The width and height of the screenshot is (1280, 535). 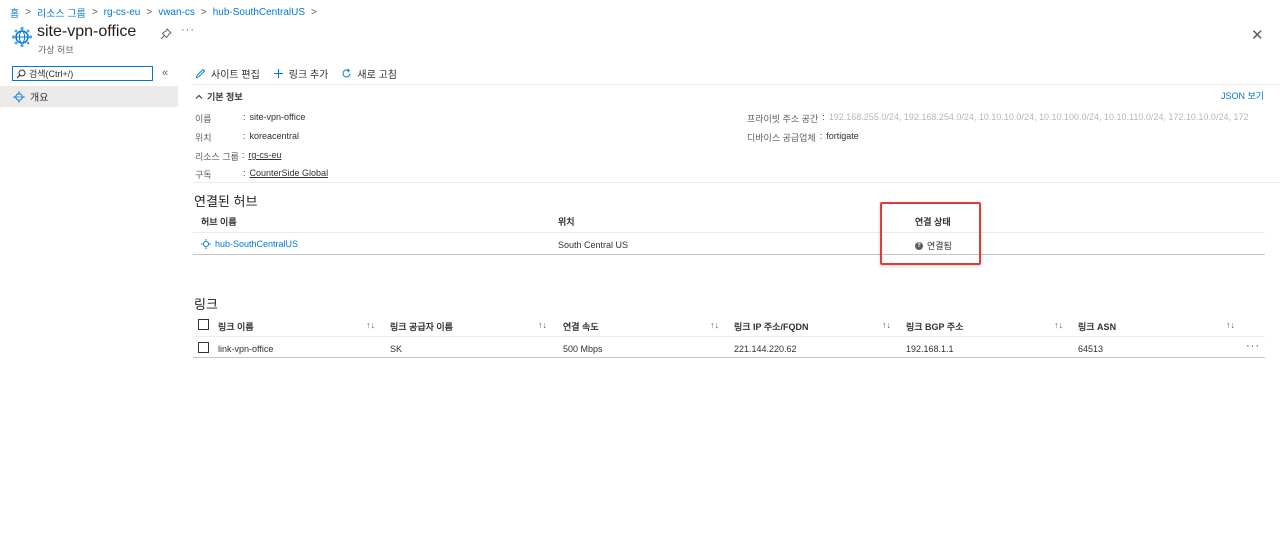 What do you see at coordinates (206, 304) in the screenshot?
I see `links-title: 링크` at bounding box center [206, 304].